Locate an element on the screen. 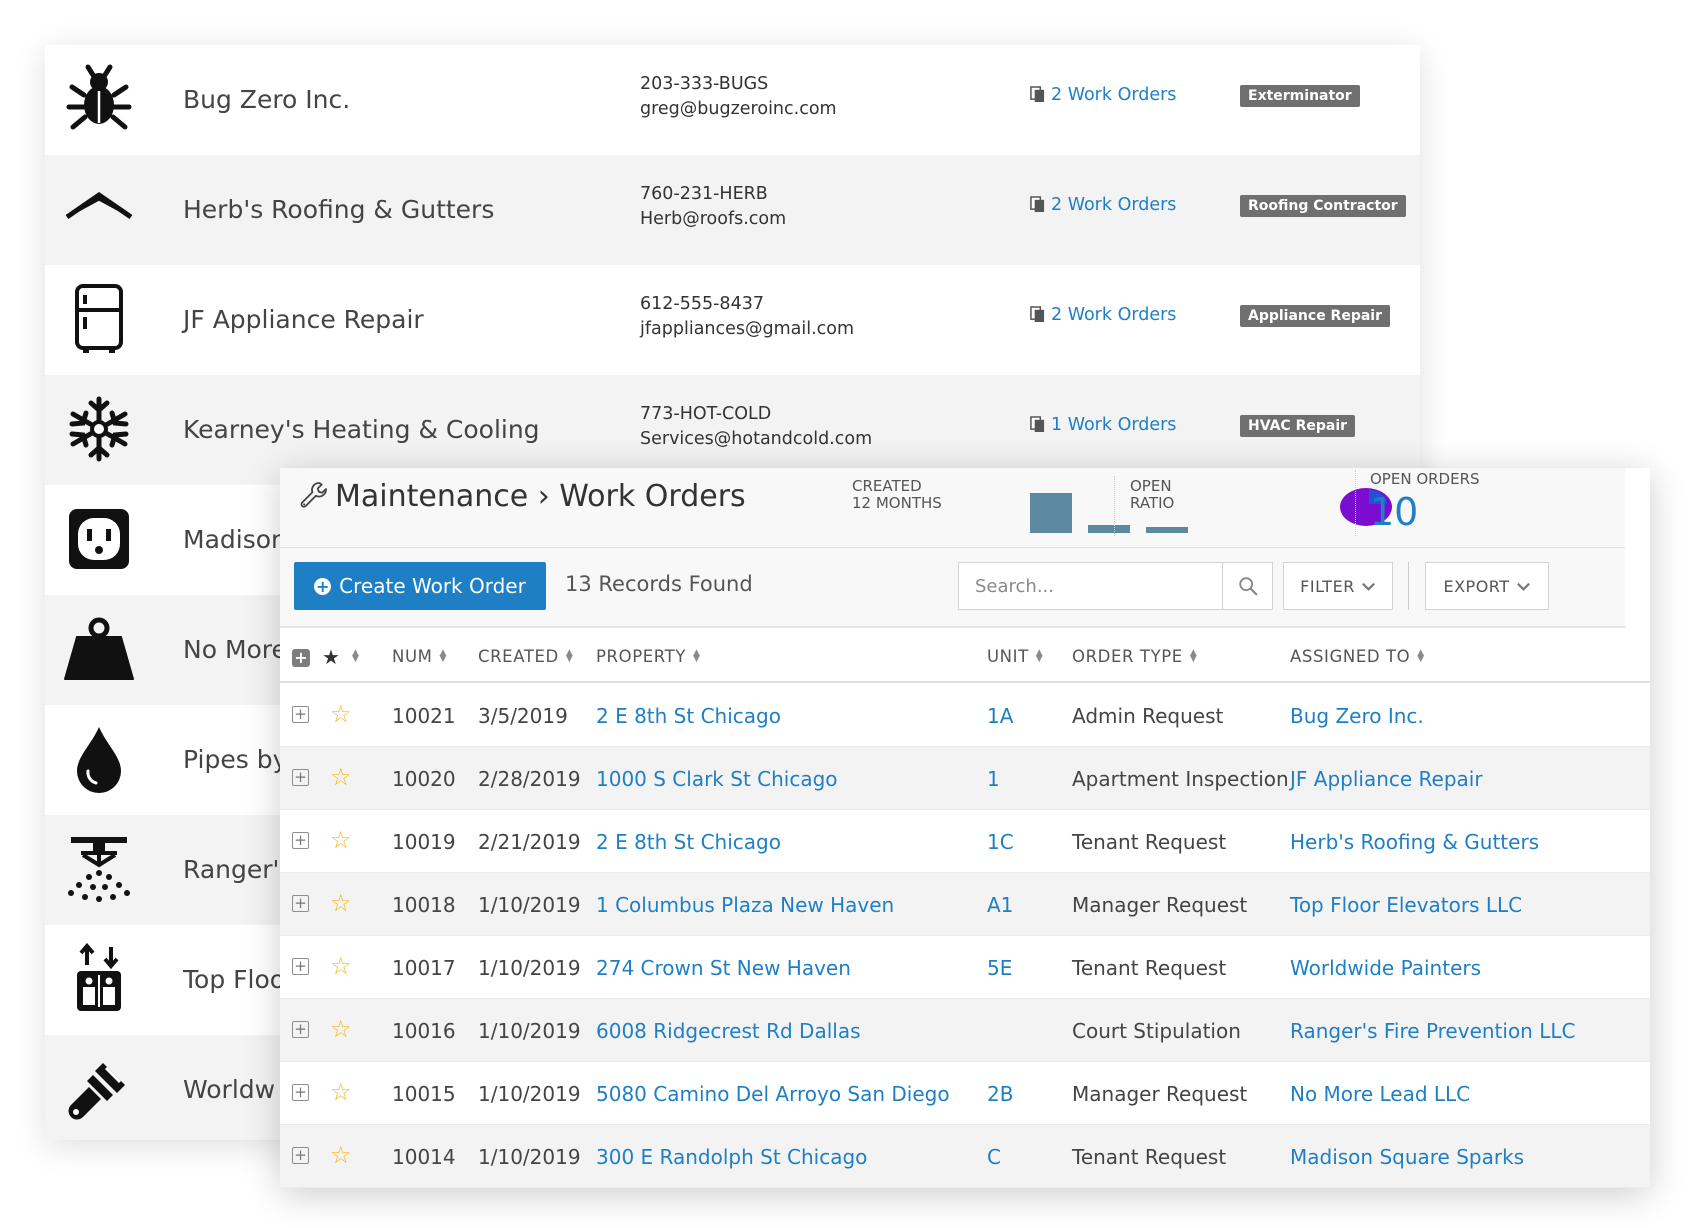 The image size is (1690, 1228). search-button is located at coordinates (1248, 586).